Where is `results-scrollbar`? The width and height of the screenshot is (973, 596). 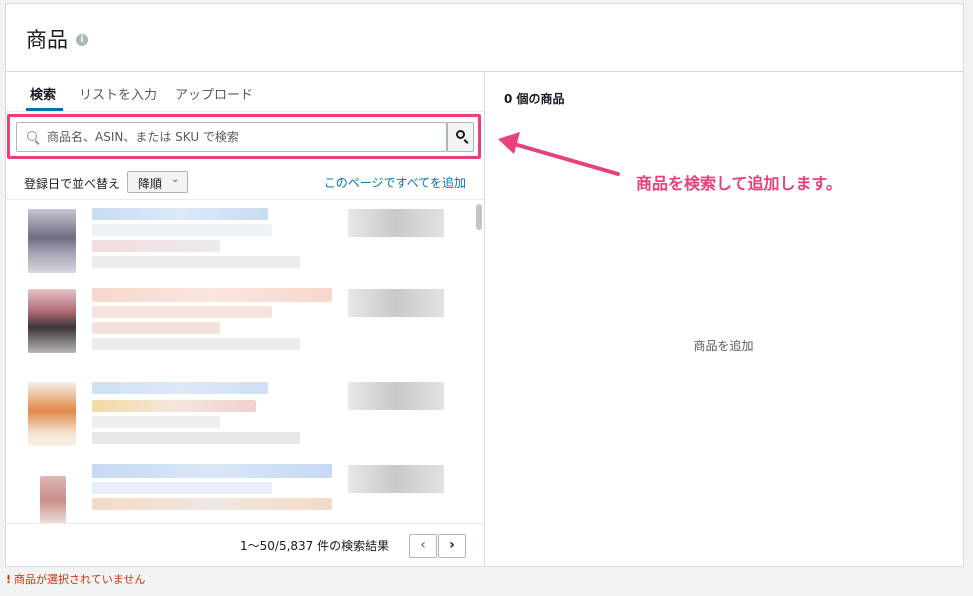
results-scrollbar is located at coordinates (479, 362).